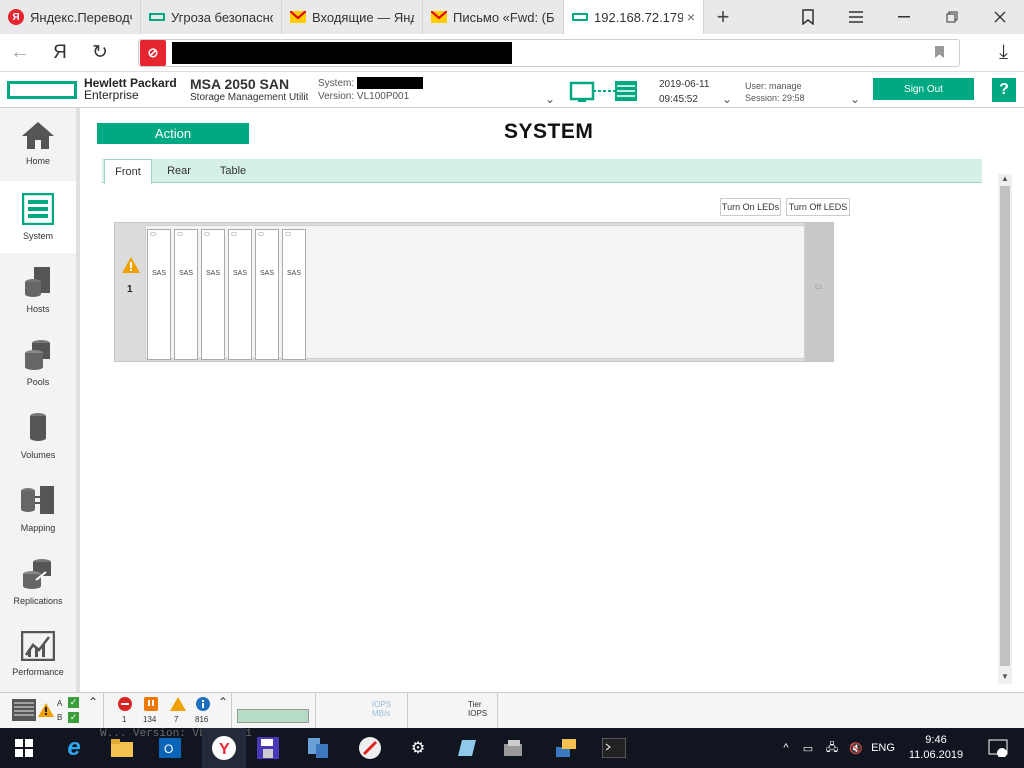  Describe the element at coordinates (363, 17) in the screenshot. I see `tab-title: Входящие — Яндекс.Почта` at that location.